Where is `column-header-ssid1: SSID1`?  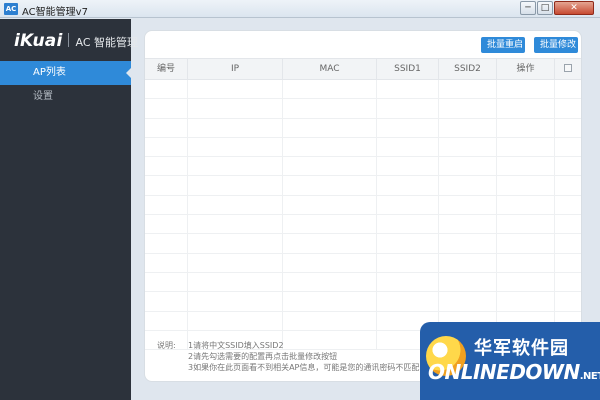
column-header-ssid1: SSID1 is located at coordinates (408, 69).